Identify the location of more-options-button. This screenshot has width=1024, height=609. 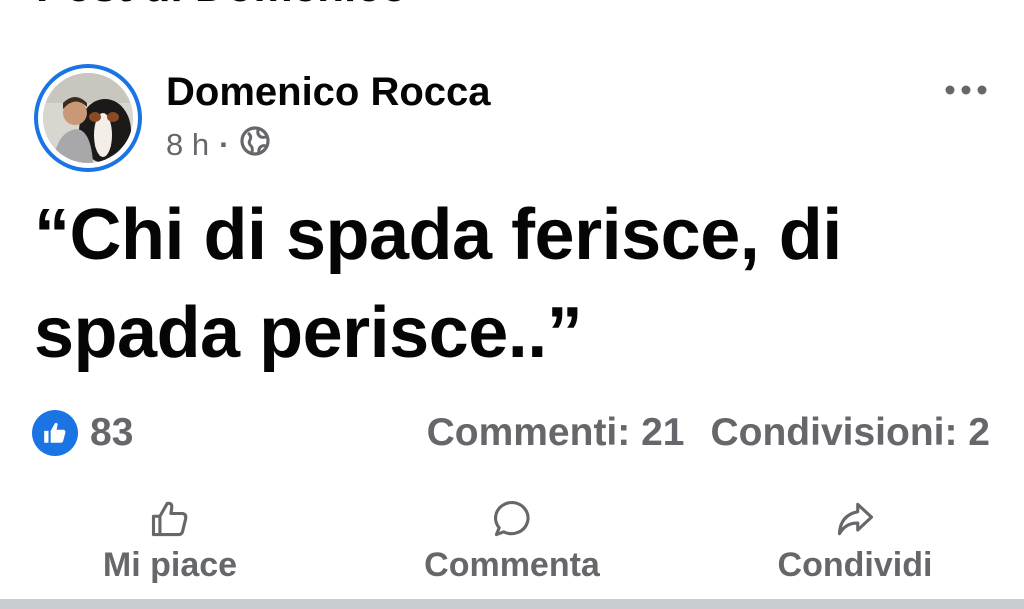
(966, 90).